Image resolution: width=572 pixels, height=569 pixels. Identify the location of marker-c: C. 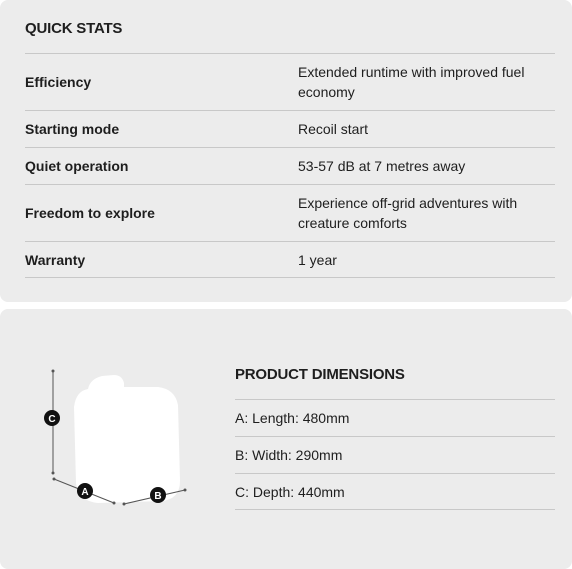
(52, 418).